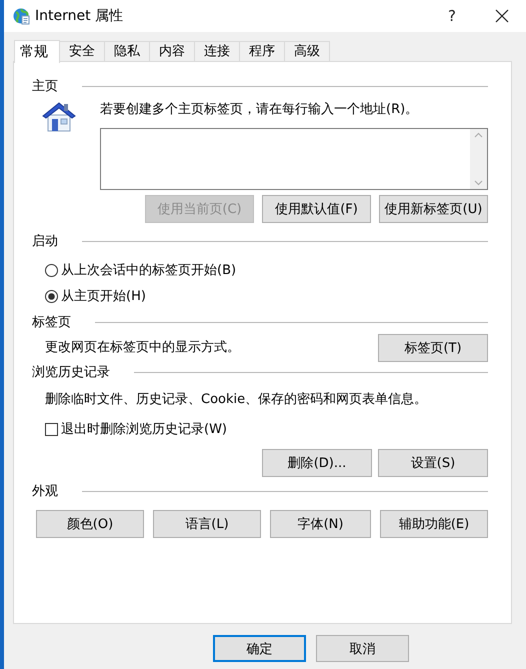 This screenshot has height=669, width=526. What do you see at coordinates (434, 524) in the screenshot?
I see `button: 辅助功能(E)` at bounding box center [434, 524].